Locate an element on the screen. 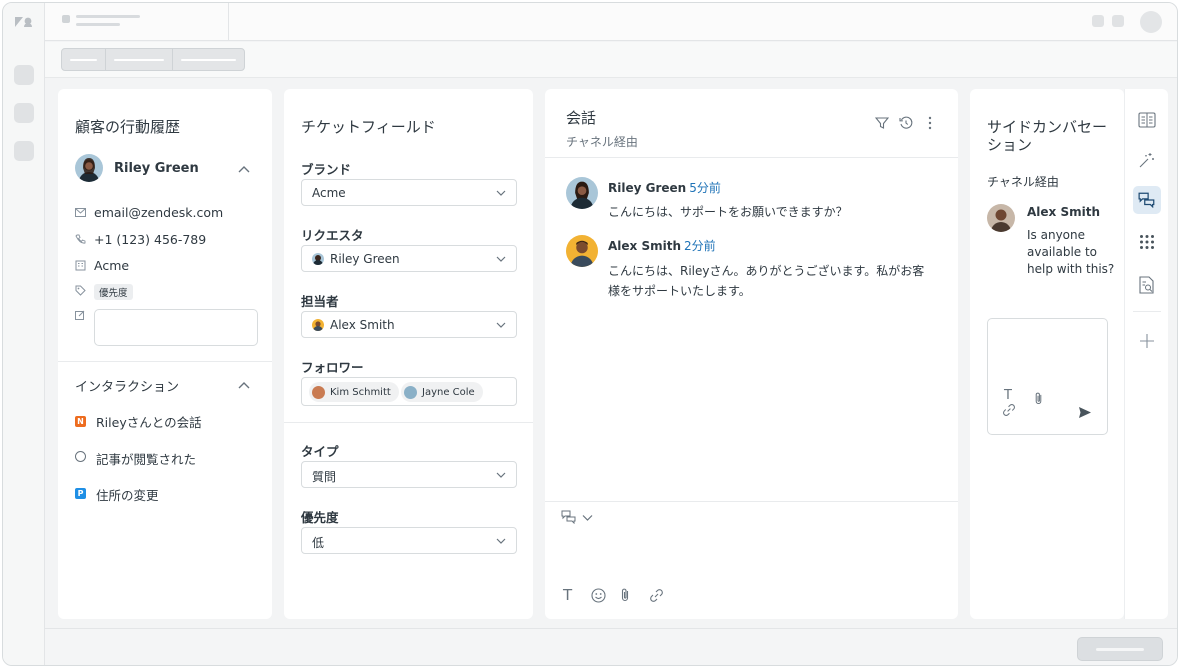 The image size is (1180, 668). segmented-control is located at coordinates (153, 59).